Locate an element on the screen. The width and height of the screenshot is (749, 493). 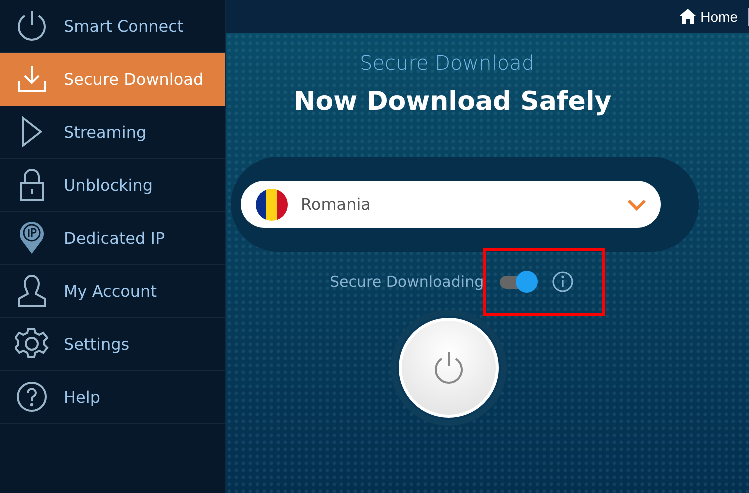
page-heading: Now Download Safely is located at coordinates (453, 102).